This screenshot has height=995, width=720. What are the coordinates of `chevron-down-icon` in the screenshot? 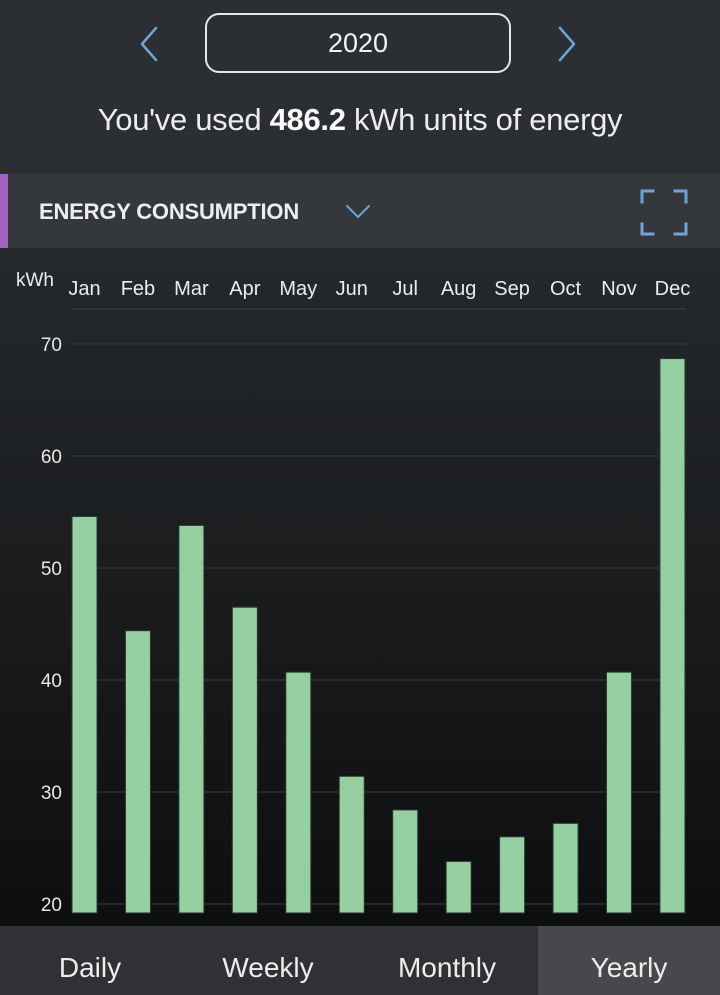 It's located at (358, 211).